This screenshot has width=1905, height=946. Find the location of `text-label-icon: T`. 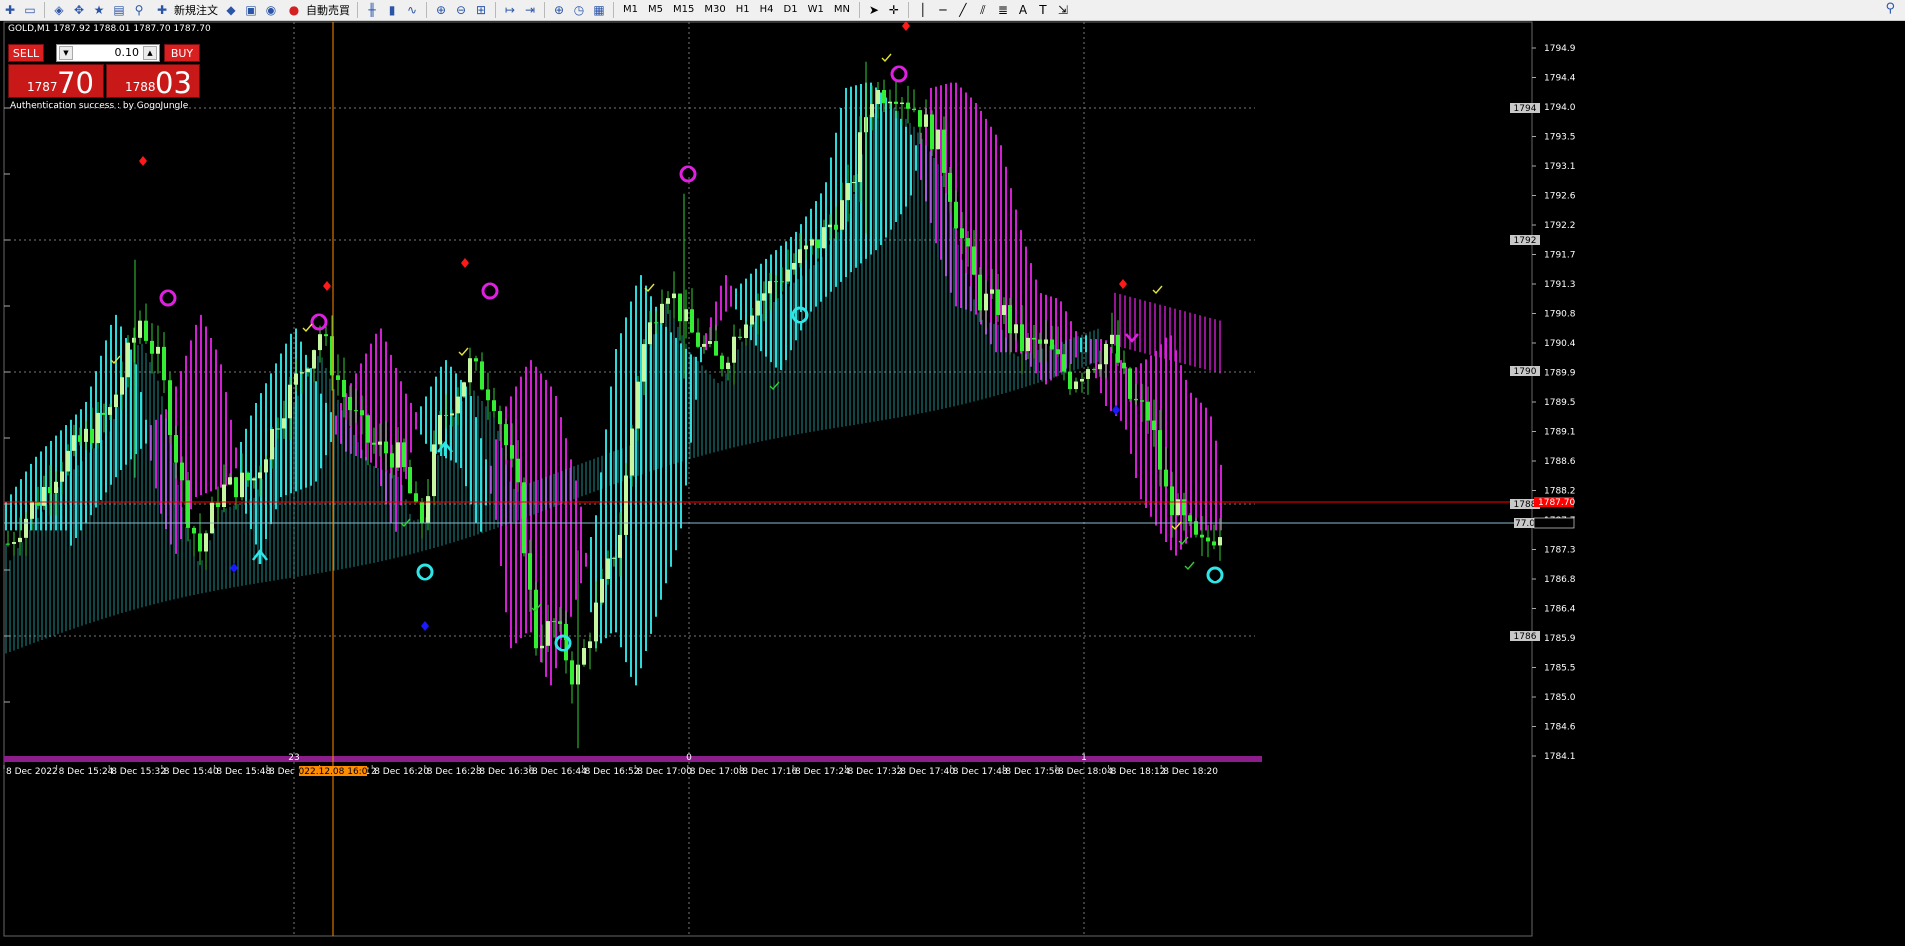

text-label-icon: T is located at coordinates (1043, 10).